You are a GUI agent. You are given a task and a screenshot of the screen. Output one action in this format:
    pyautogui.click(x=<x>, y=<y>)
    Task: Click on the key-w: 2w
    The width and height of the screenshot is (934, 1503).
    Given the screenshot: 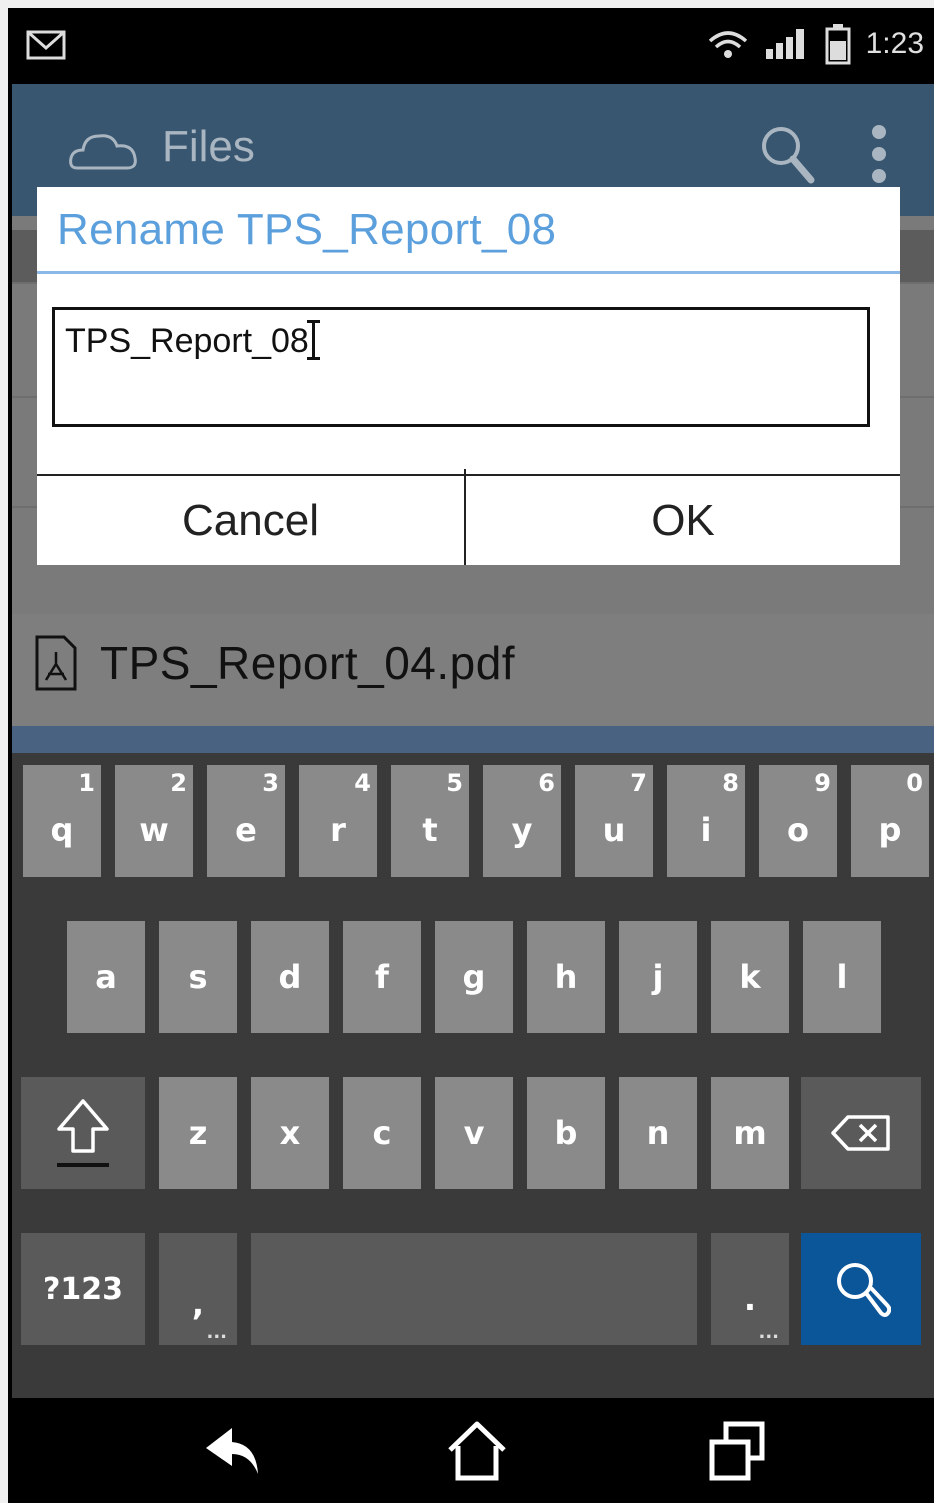 What is the action you would take?
    pyautogui.click(x=154, y=821)
    